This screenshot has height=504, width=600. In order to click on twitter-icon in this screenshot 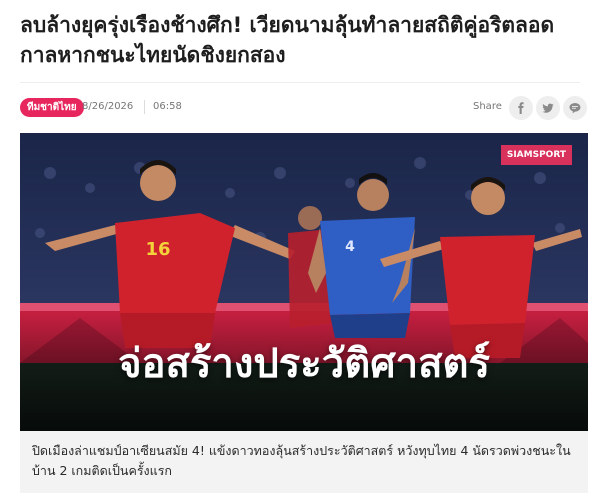, I will do `click(548, 108)`.